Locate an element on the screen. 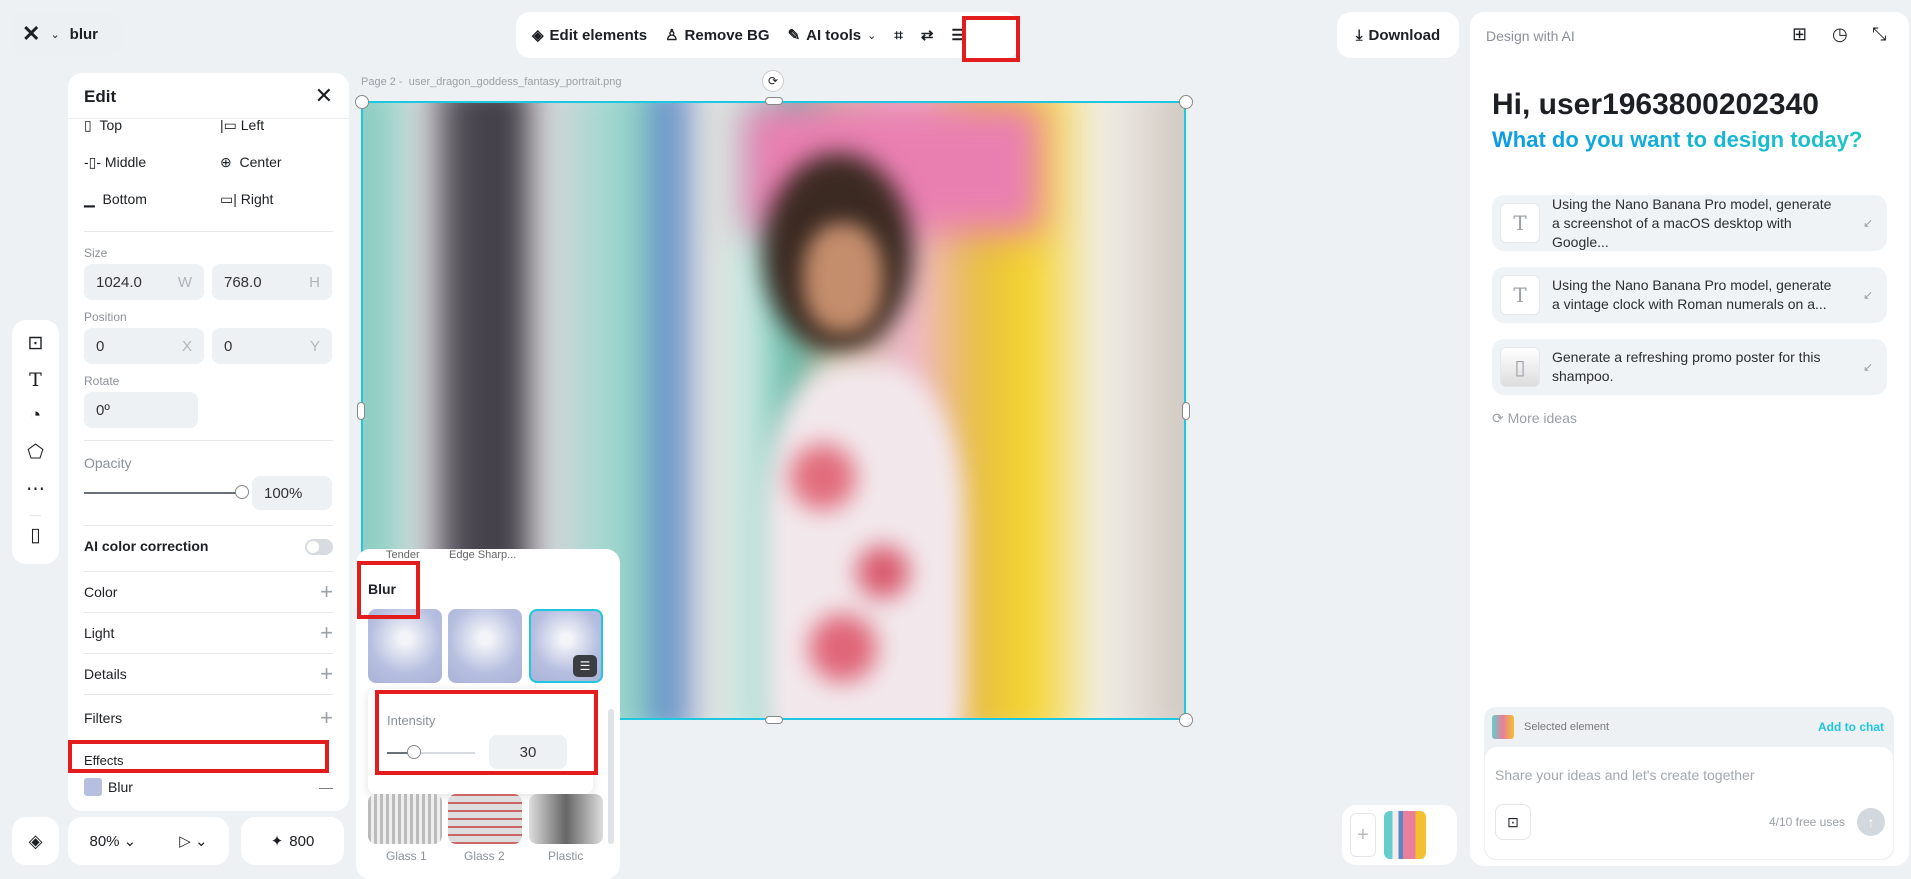 The image size is (1911, 879). glass-2-effect is located at coordinates (485, 819).